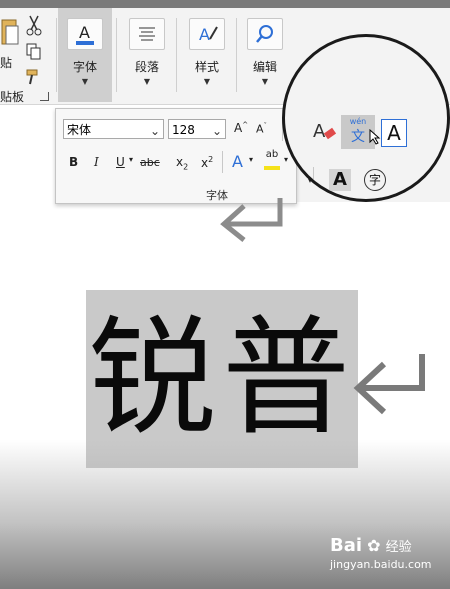  I want to click on copy-icon, so click(33, 51).